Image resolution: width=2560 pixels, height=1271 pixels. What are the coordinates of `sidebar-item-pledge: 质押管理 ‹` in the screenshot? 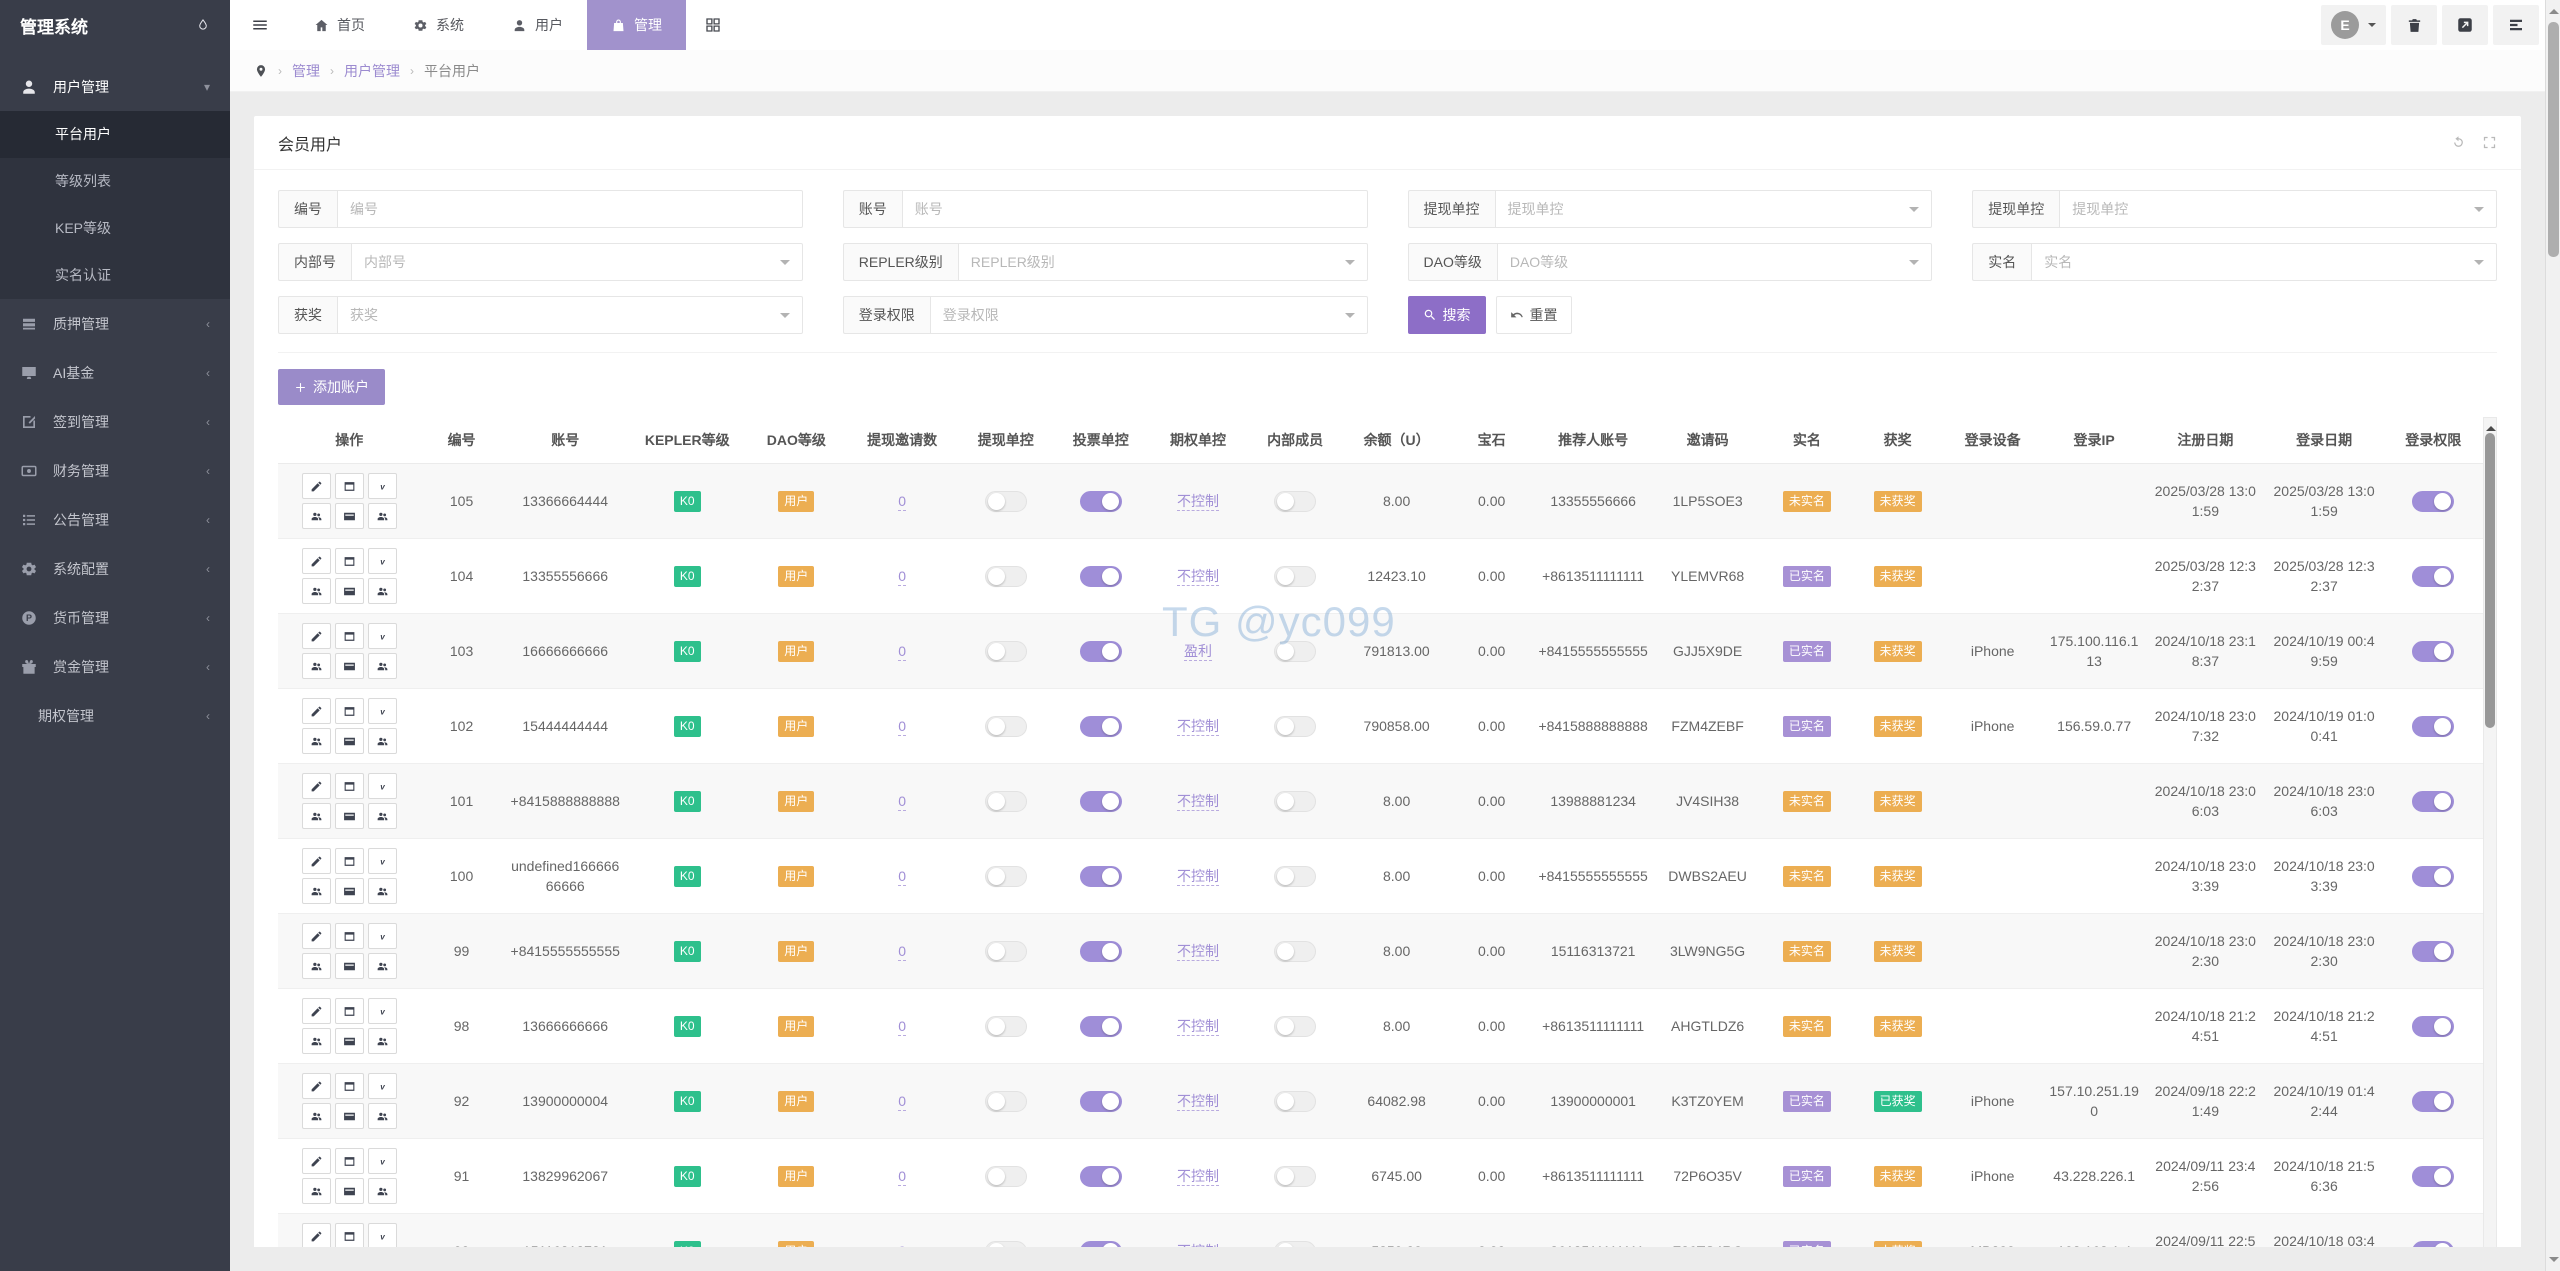 It's located at (115, 323).